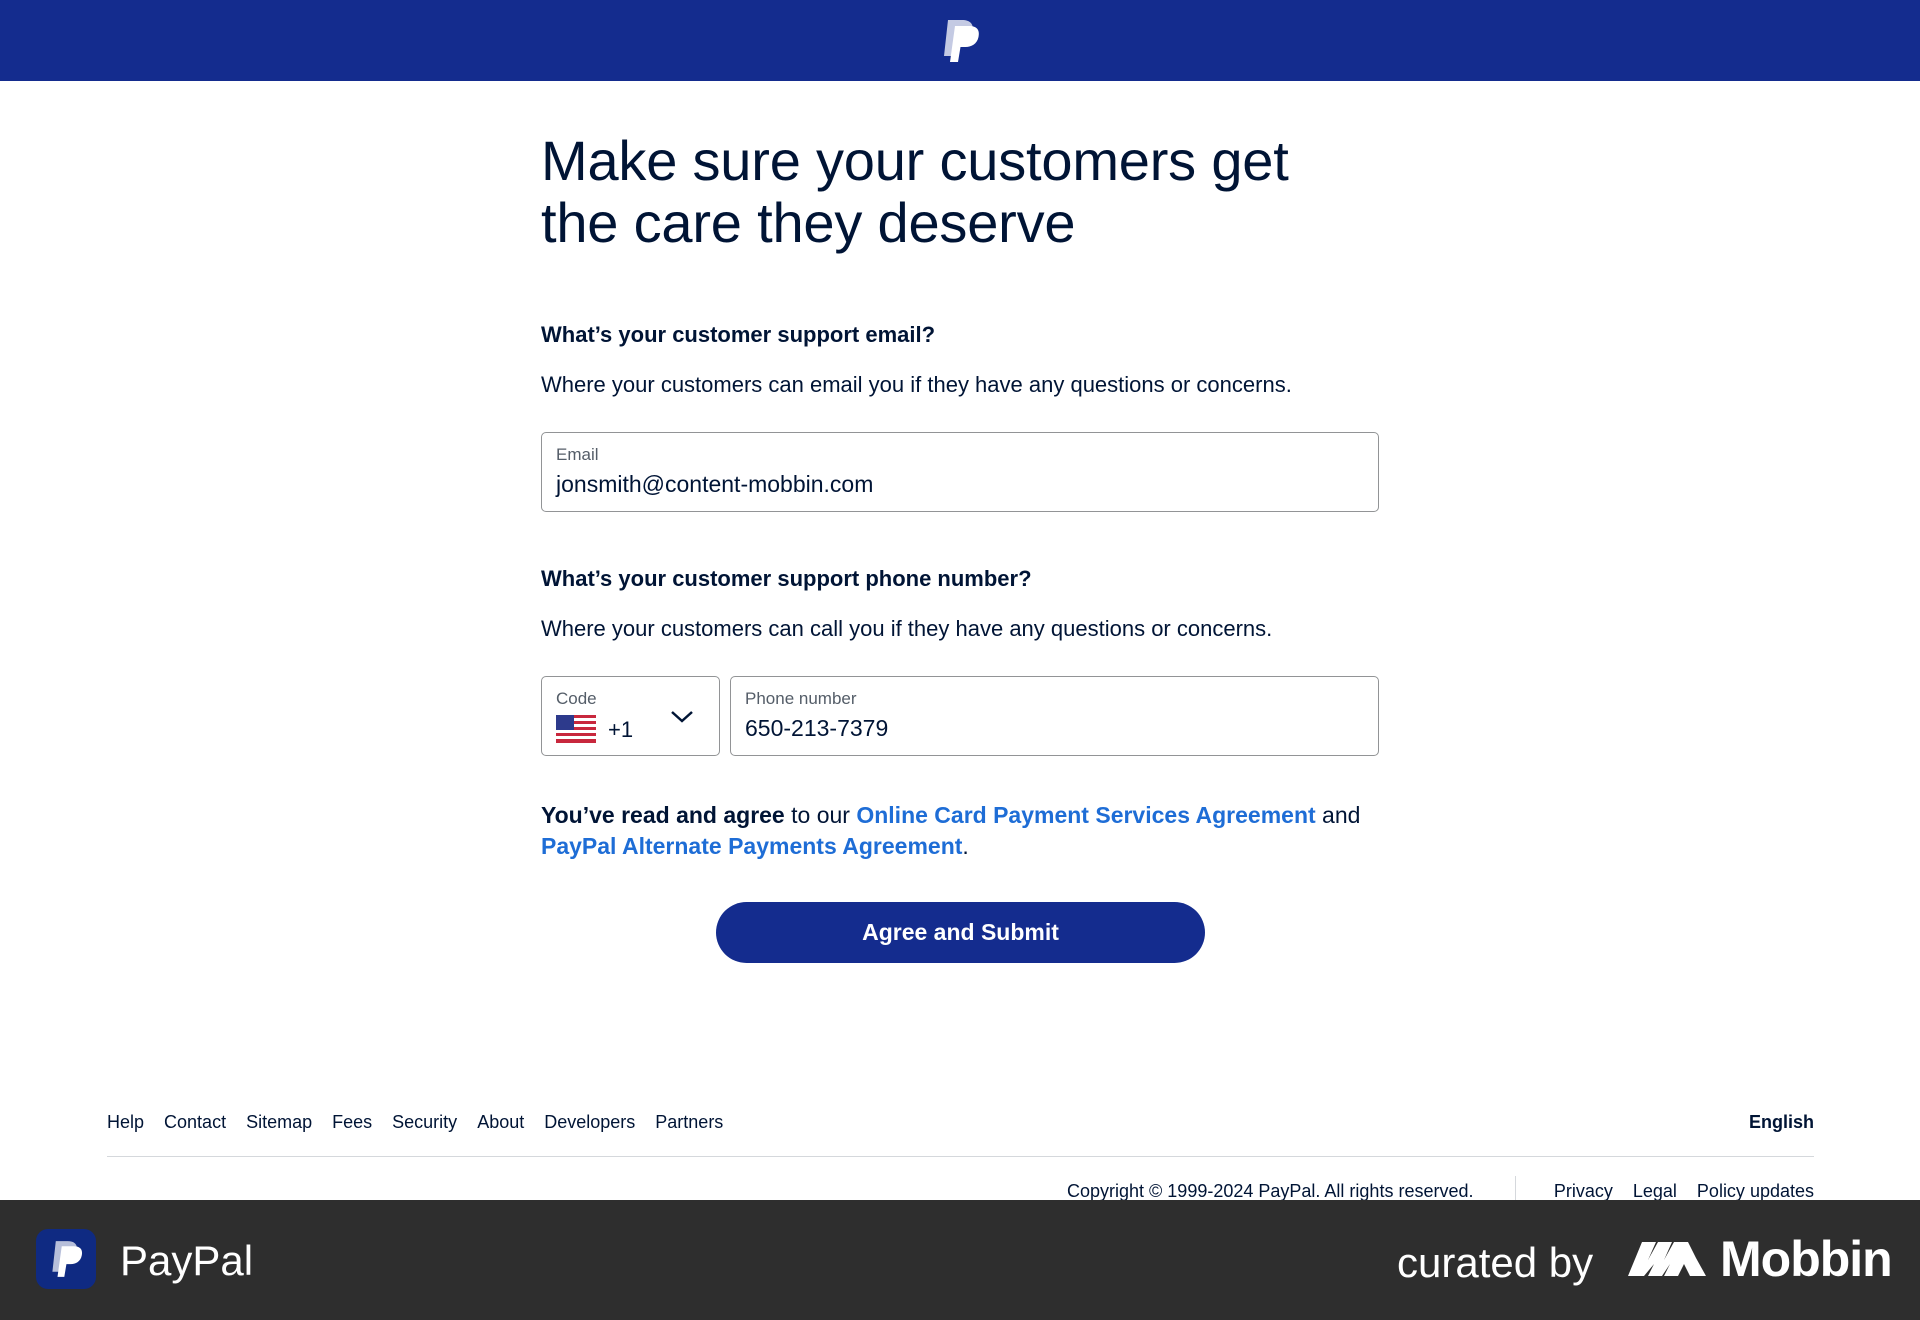 The width and height of the screenshot is (1920, 1320). I want to click on top-header, so click(960, 40).